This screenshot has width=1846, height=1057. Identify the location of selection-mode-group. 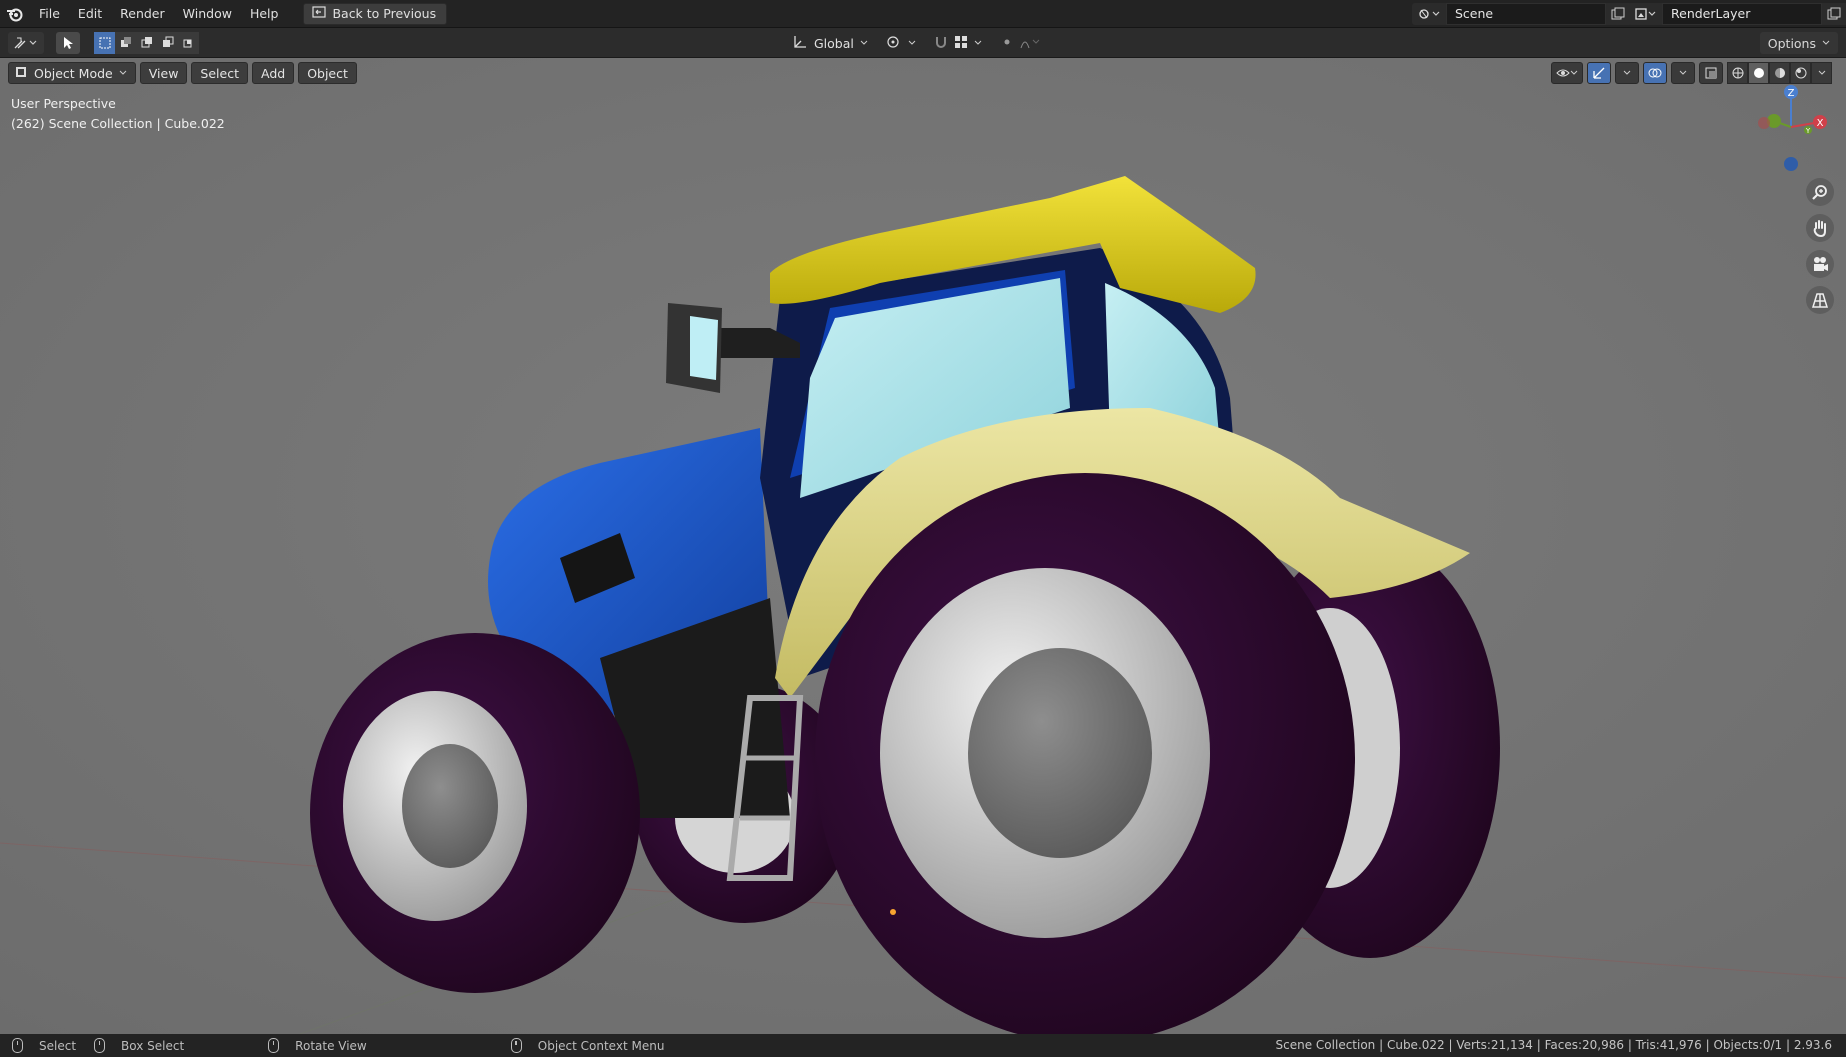
(146, 43).